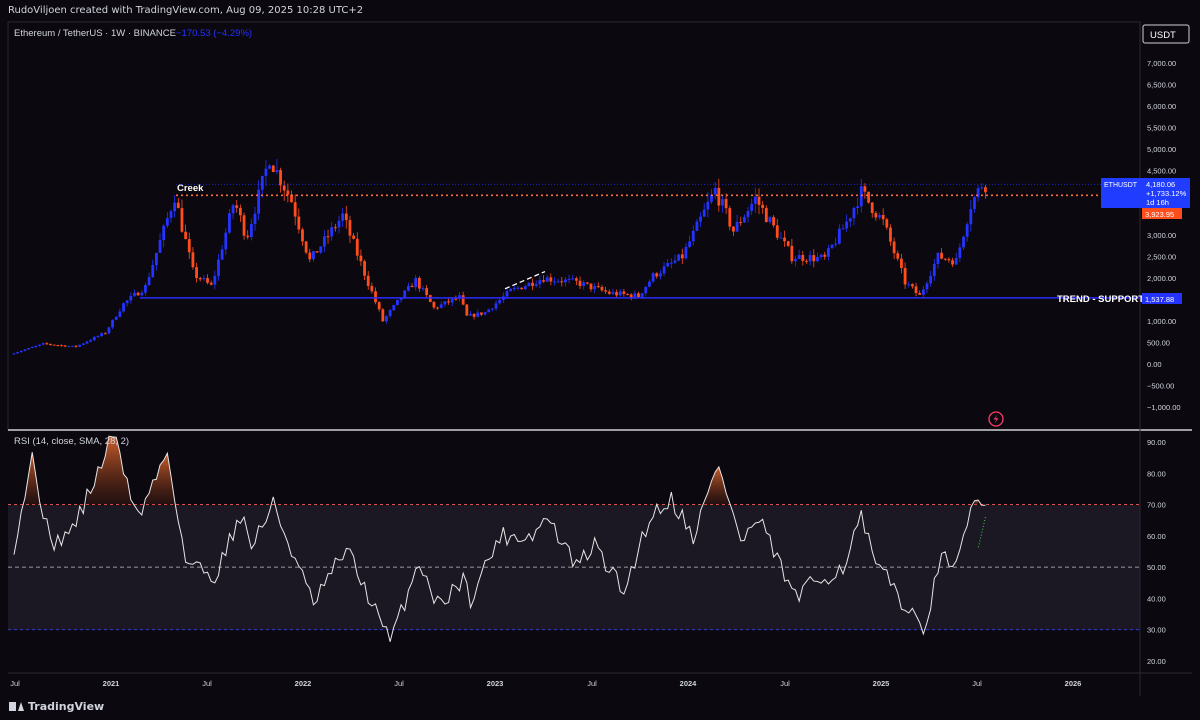  I want to click on price-tick-label: 4,500.00, so click(1161, 171).